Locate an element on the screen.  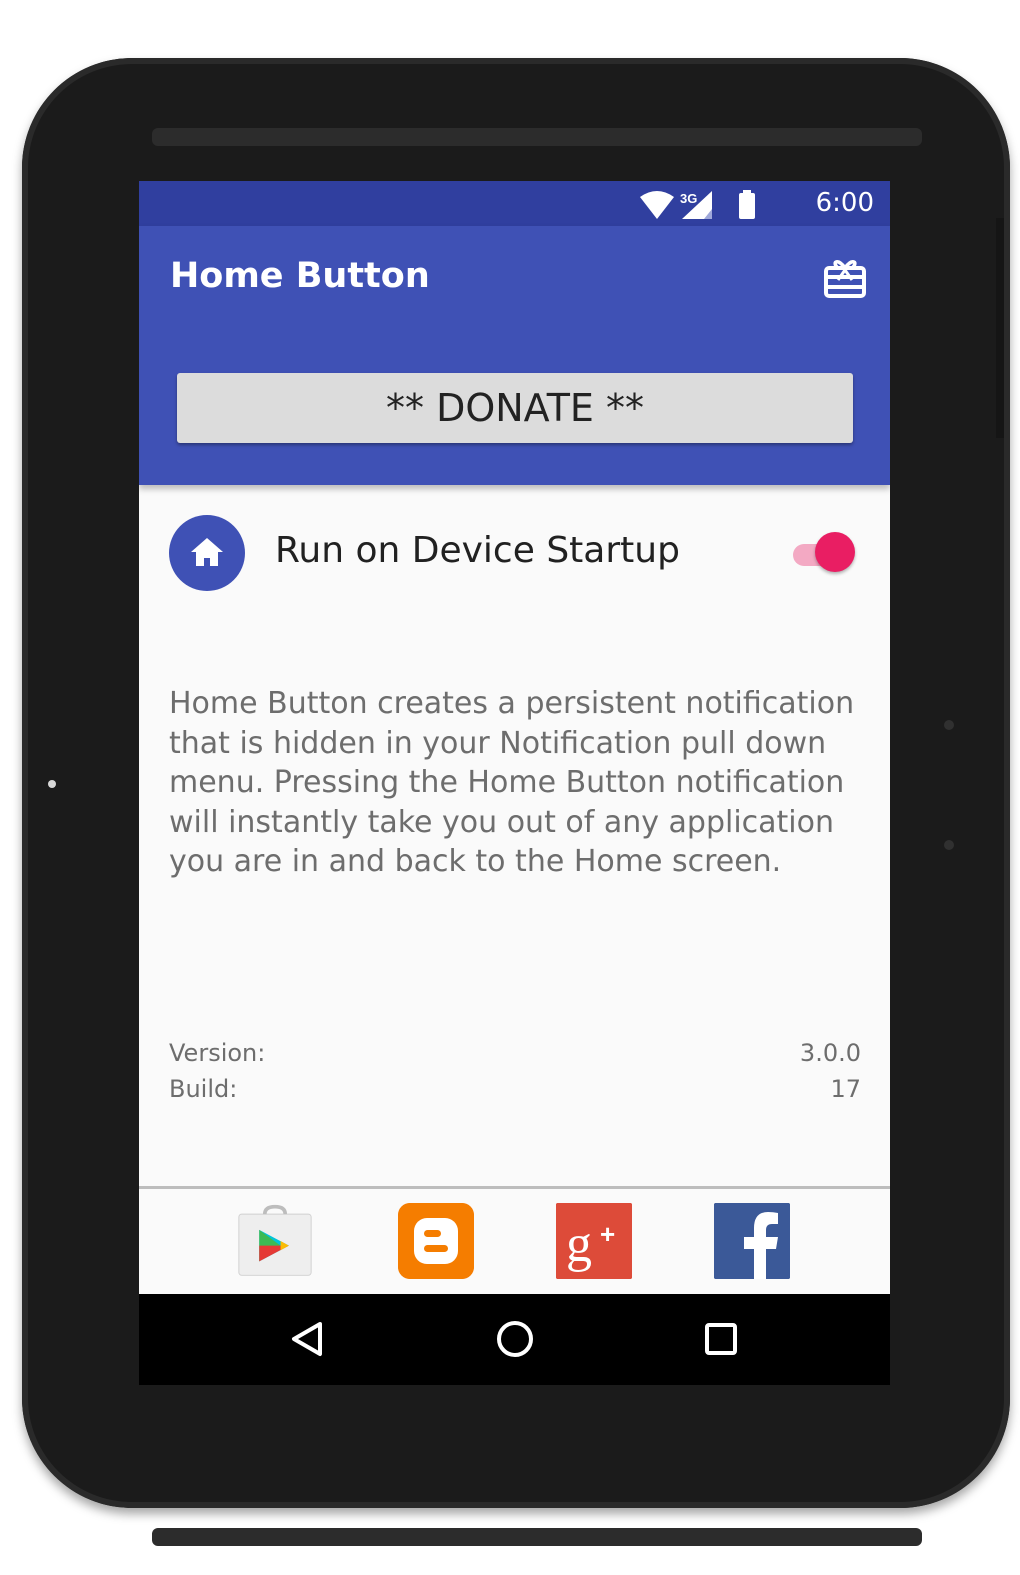
google-play-icon is located at coordinates (275, 1241).